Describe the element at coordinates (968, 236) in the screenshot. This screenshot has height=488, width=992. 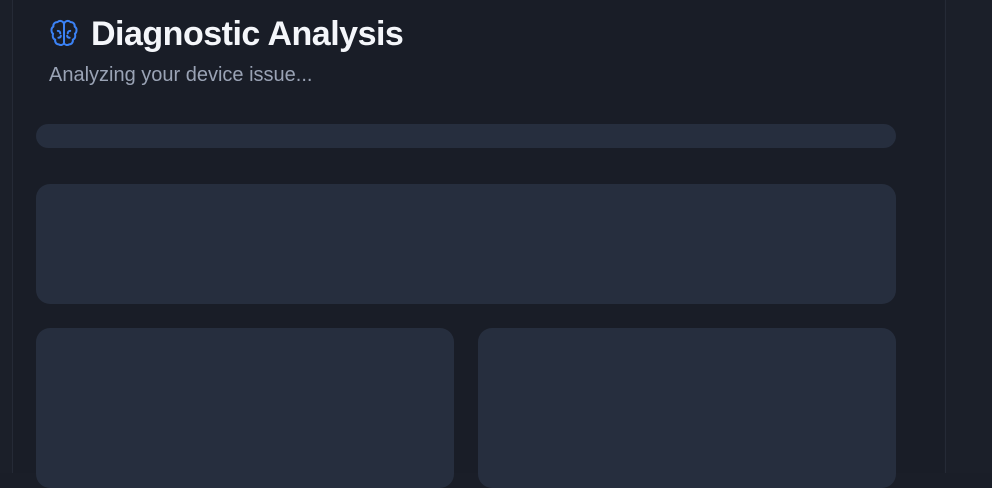
I see `right-edge` at that location.